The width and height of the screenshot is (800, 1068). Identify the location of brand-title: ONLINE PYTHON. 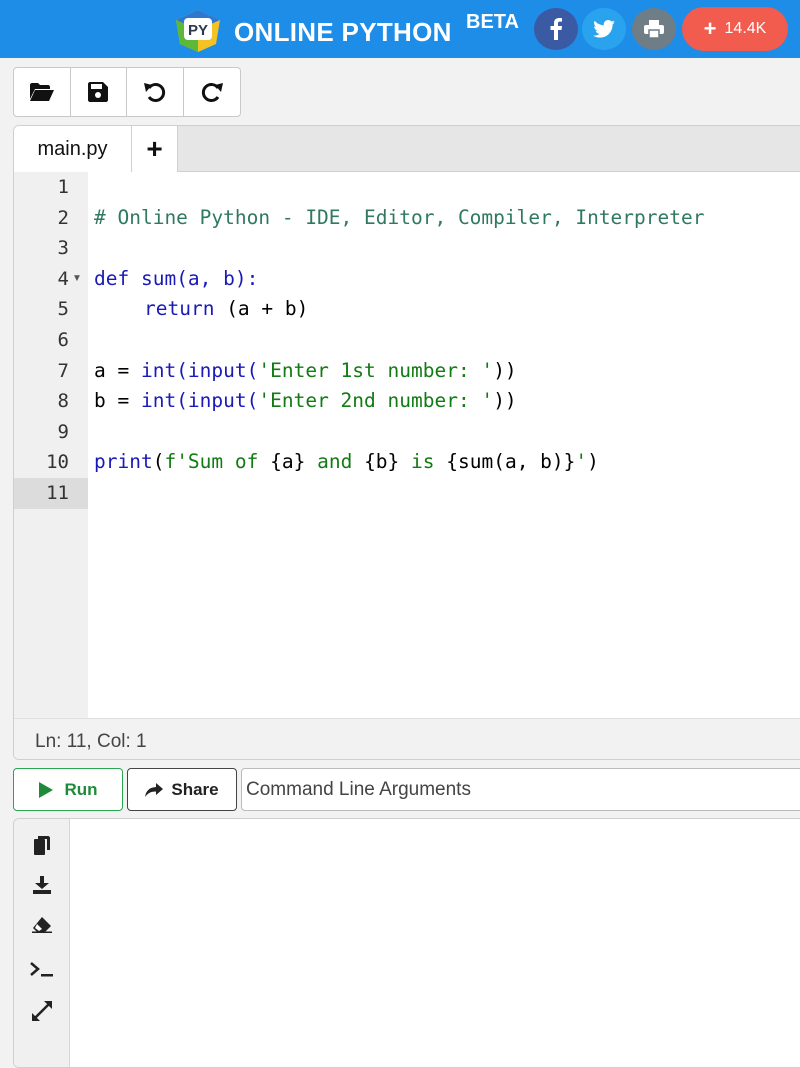
(343, 32).